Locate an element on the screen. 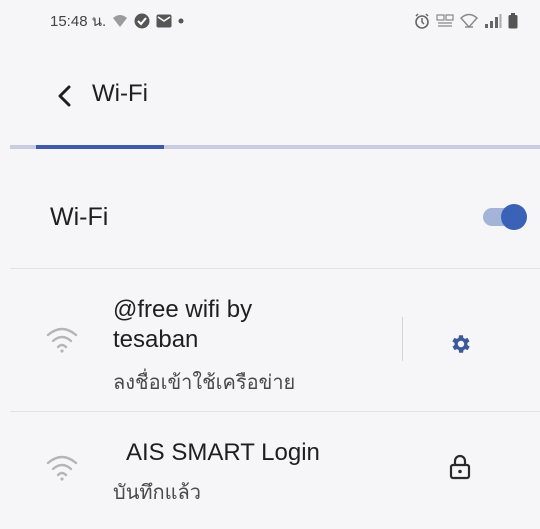  alarm-icon is located at coordinates (422, 21).